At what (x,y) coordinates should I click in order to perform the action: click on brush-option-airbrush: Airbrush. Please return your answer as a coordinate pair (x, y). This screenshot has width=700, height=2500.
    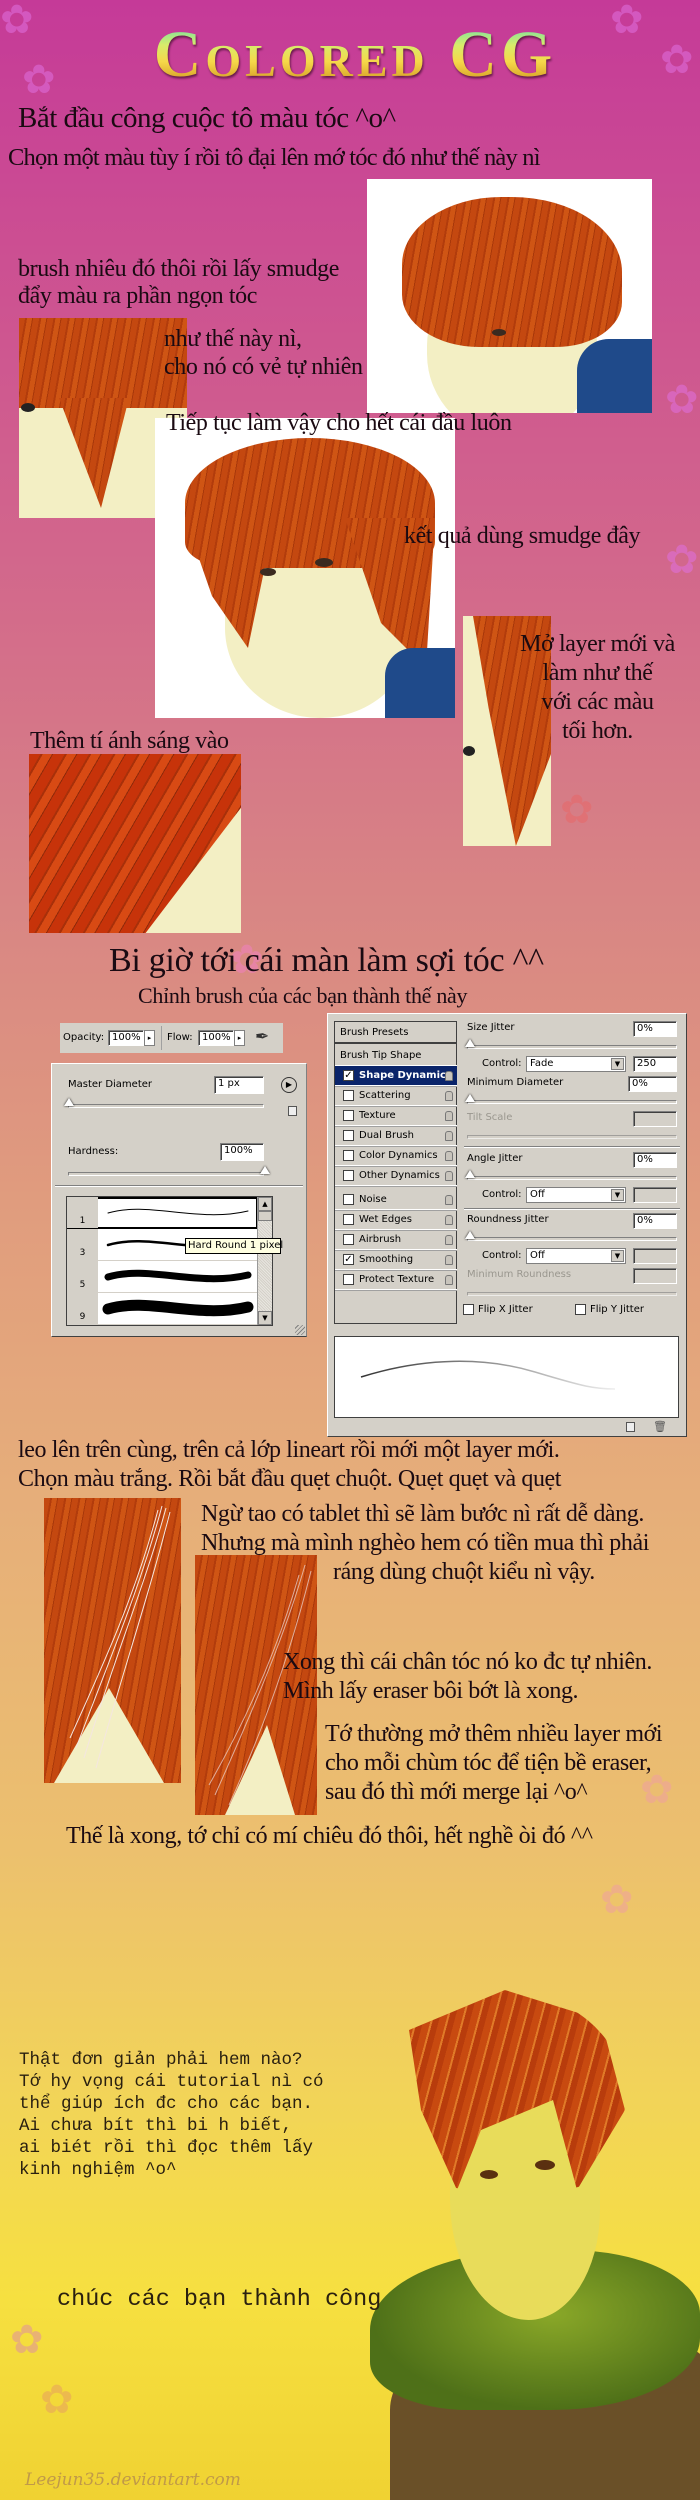
    Looking at the image, I should click on (396, 1240).